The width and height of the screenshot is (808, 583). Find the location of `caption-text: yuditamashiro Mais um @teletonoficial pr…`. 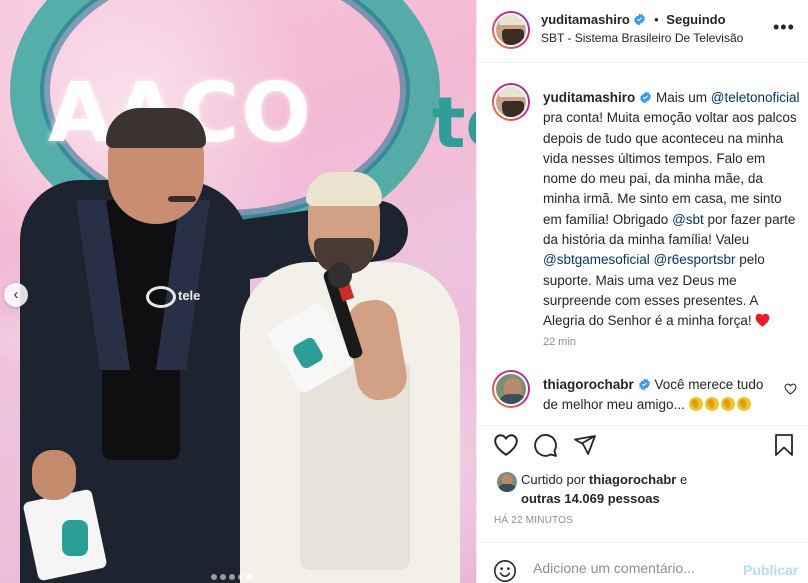

caption-text: yuditamashiro Mais um @teletonoficial pr… is located at coordinates (672, 210).